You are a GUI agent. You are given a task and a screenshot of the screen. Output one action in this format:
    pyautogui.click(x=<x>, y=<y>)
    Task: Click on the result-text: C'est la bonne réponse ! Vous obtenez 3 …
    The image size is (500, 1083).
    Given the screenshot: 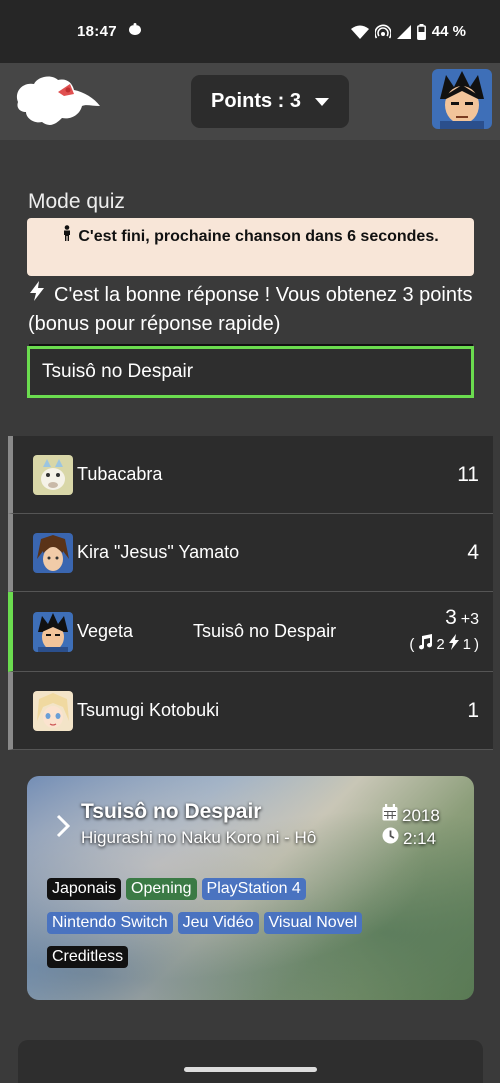 What is the action you would take?
    pyautogui.click(x=250, y=309)
    